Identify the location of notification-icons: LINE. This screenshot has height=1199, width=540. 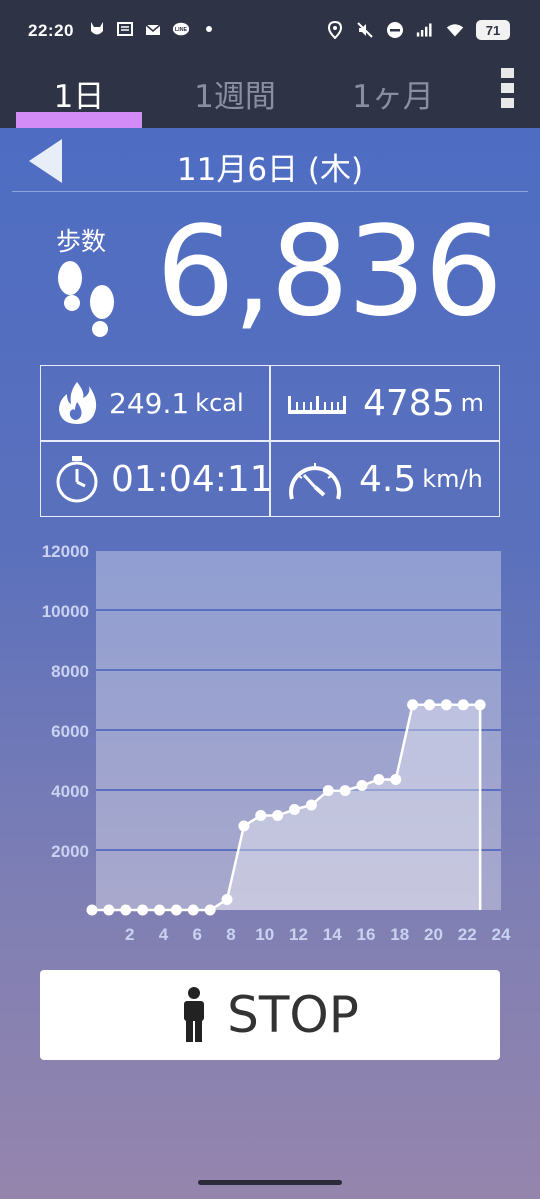
(153, 29).